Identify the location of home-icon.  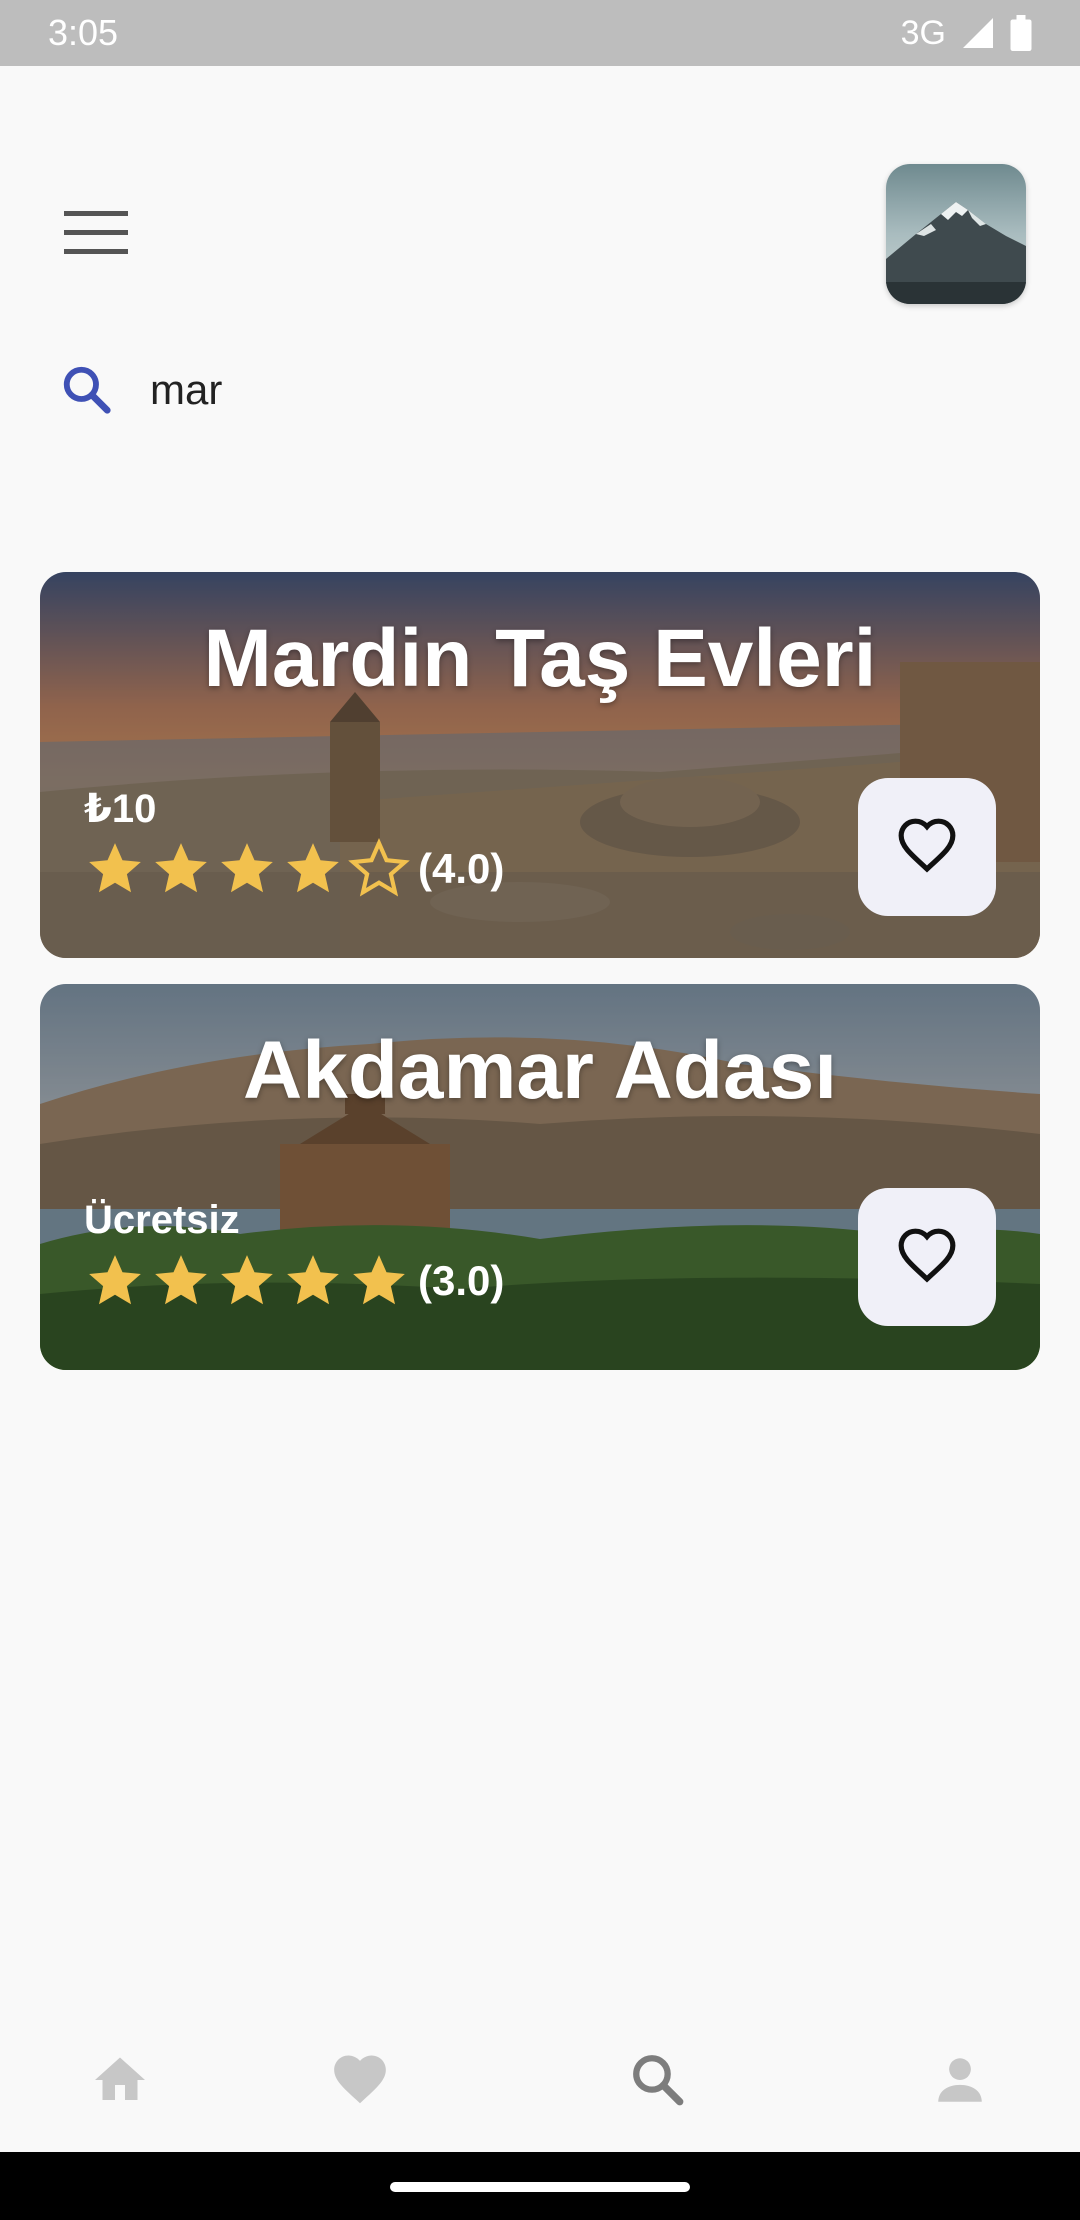
(120, 2078).